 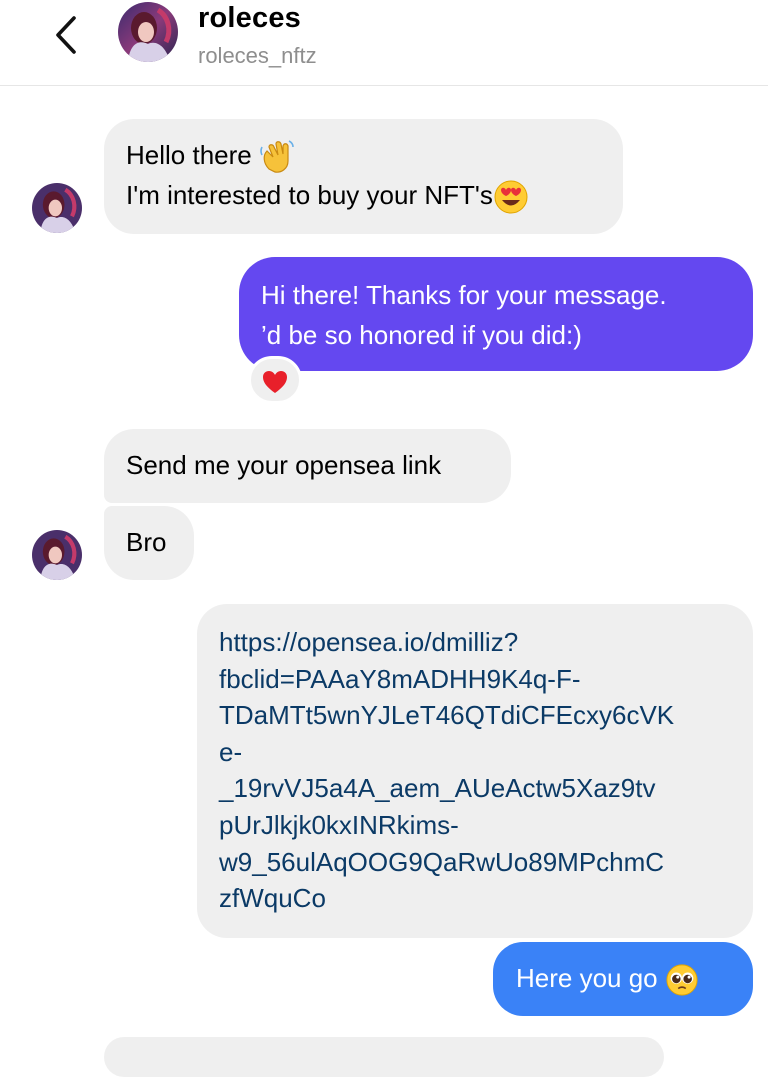 I want to click on waving-hand-emoji, so click(x=277, y=156).